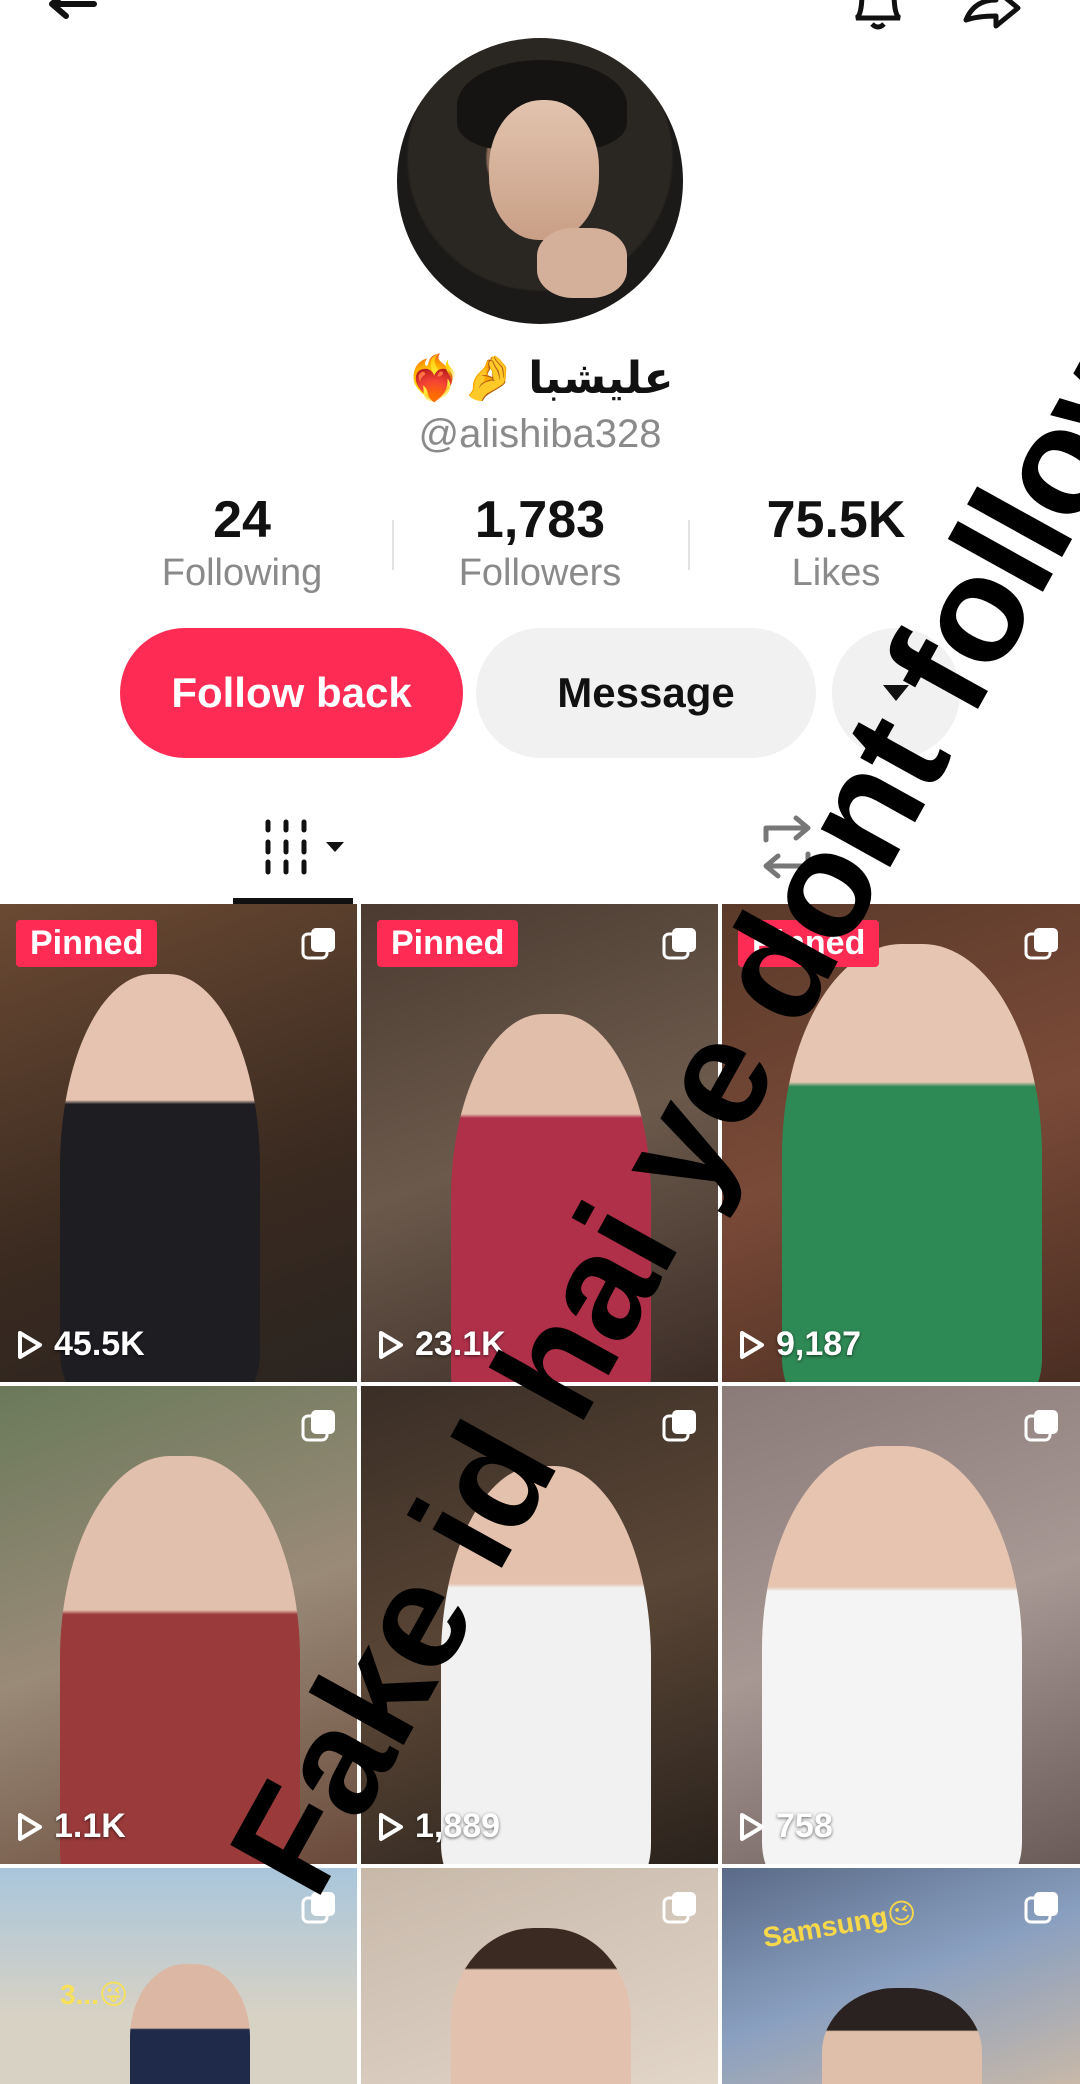 The image size is (1080, 2084). I want to click on follow-back-button: Follow back, so click(291, 693).